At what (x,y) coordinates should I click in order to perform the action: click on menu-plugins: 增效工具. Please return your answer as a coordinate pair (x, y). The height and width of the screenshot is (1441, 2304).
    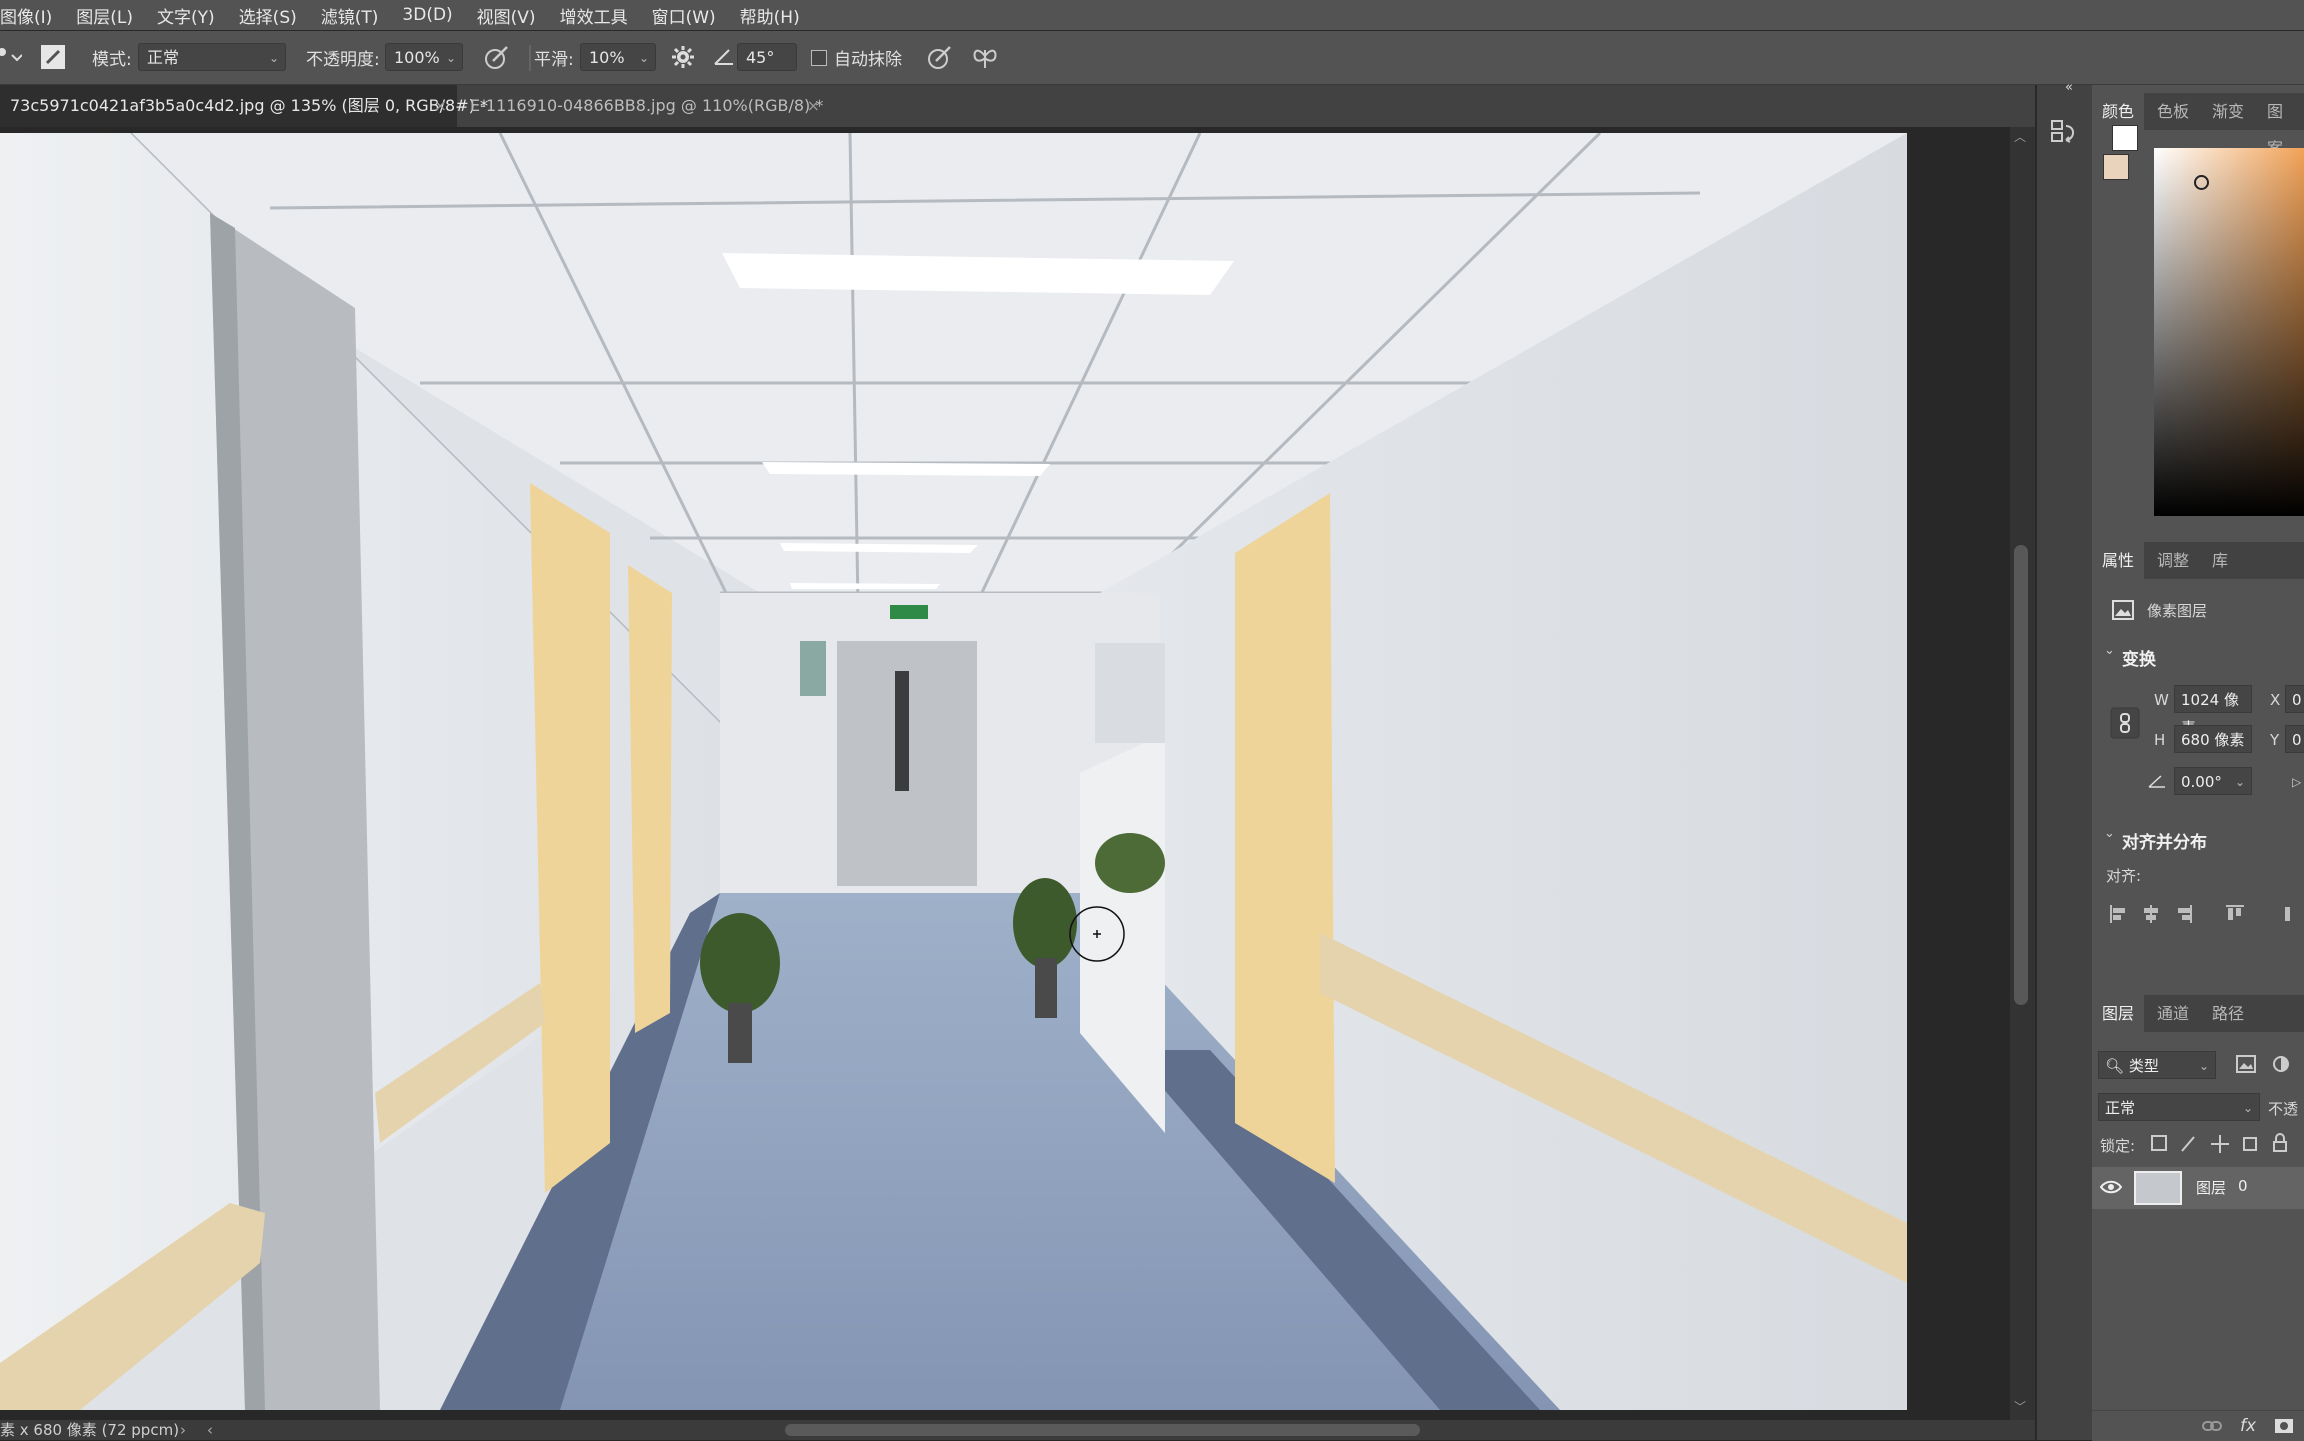
    Looking at the image, I should click on (594, 15).